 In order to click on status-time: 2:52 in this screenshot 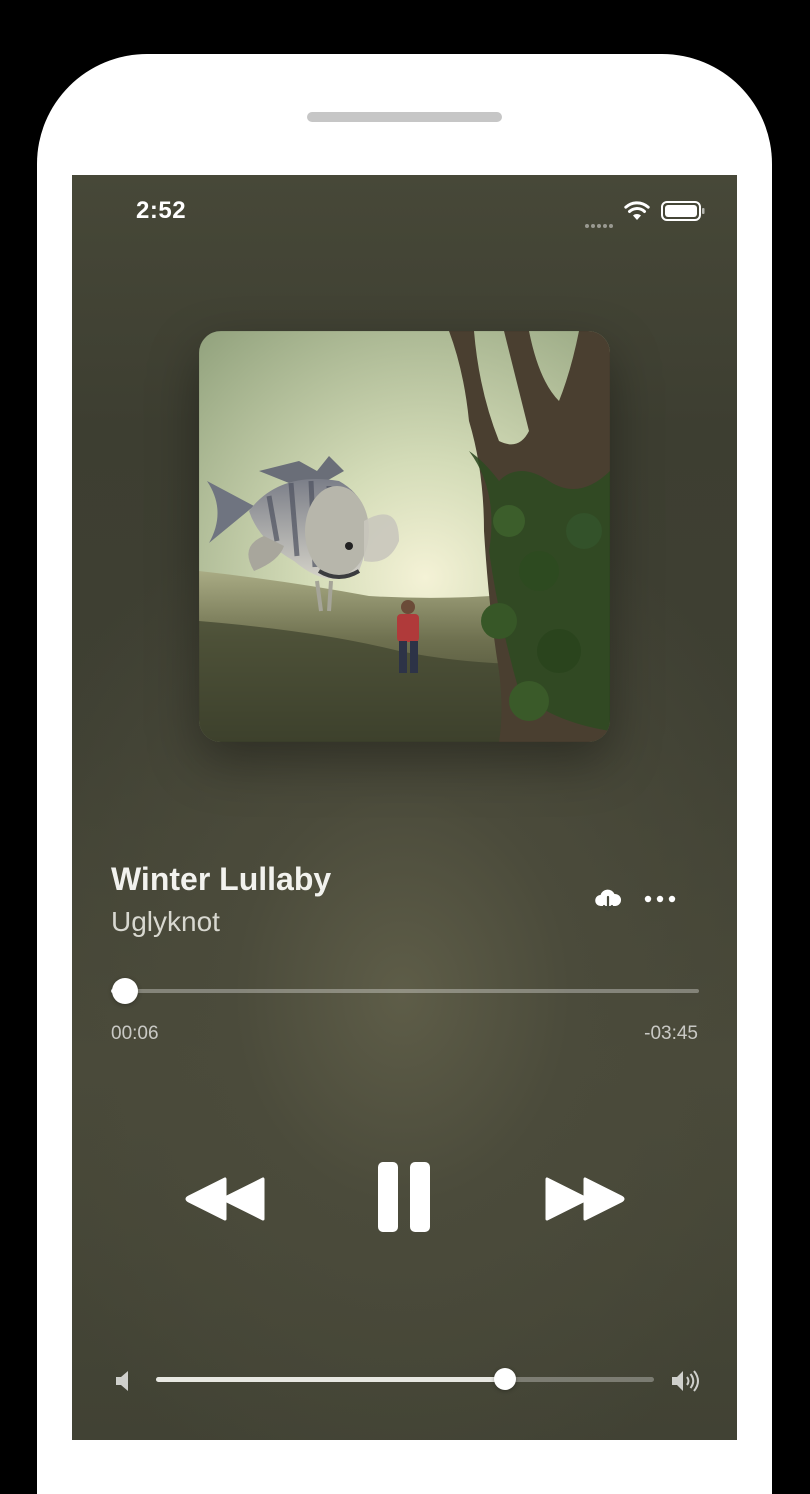, I will do `click(161, 210)`.